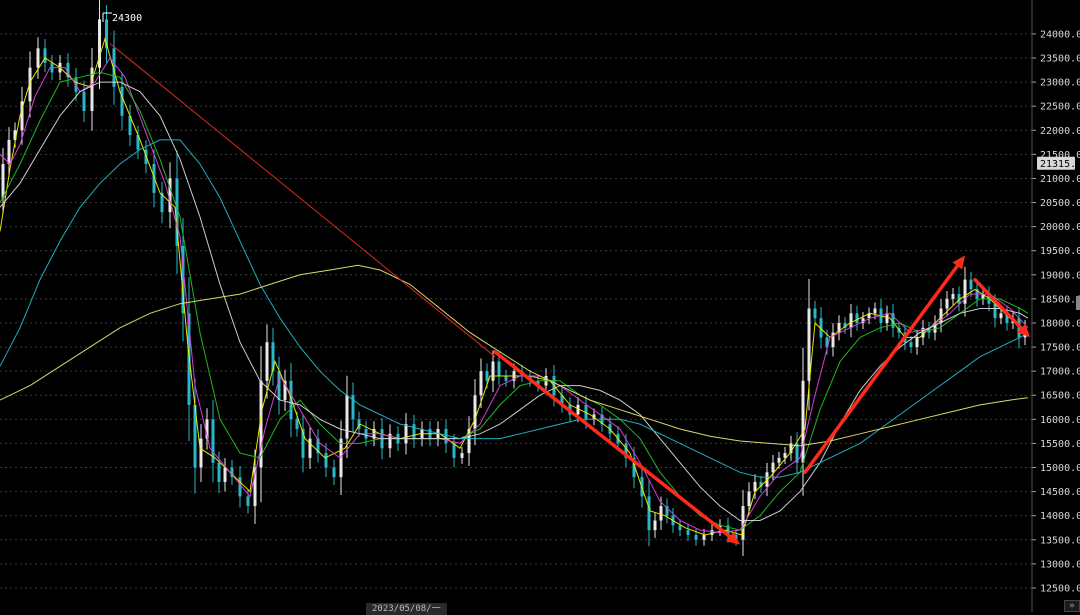 The width and height of the screenshot is (1080, 615). Describe the element at coordinates (1060, 323) in the screenshot. I see `y-tick-label: 18000.0` at that location.